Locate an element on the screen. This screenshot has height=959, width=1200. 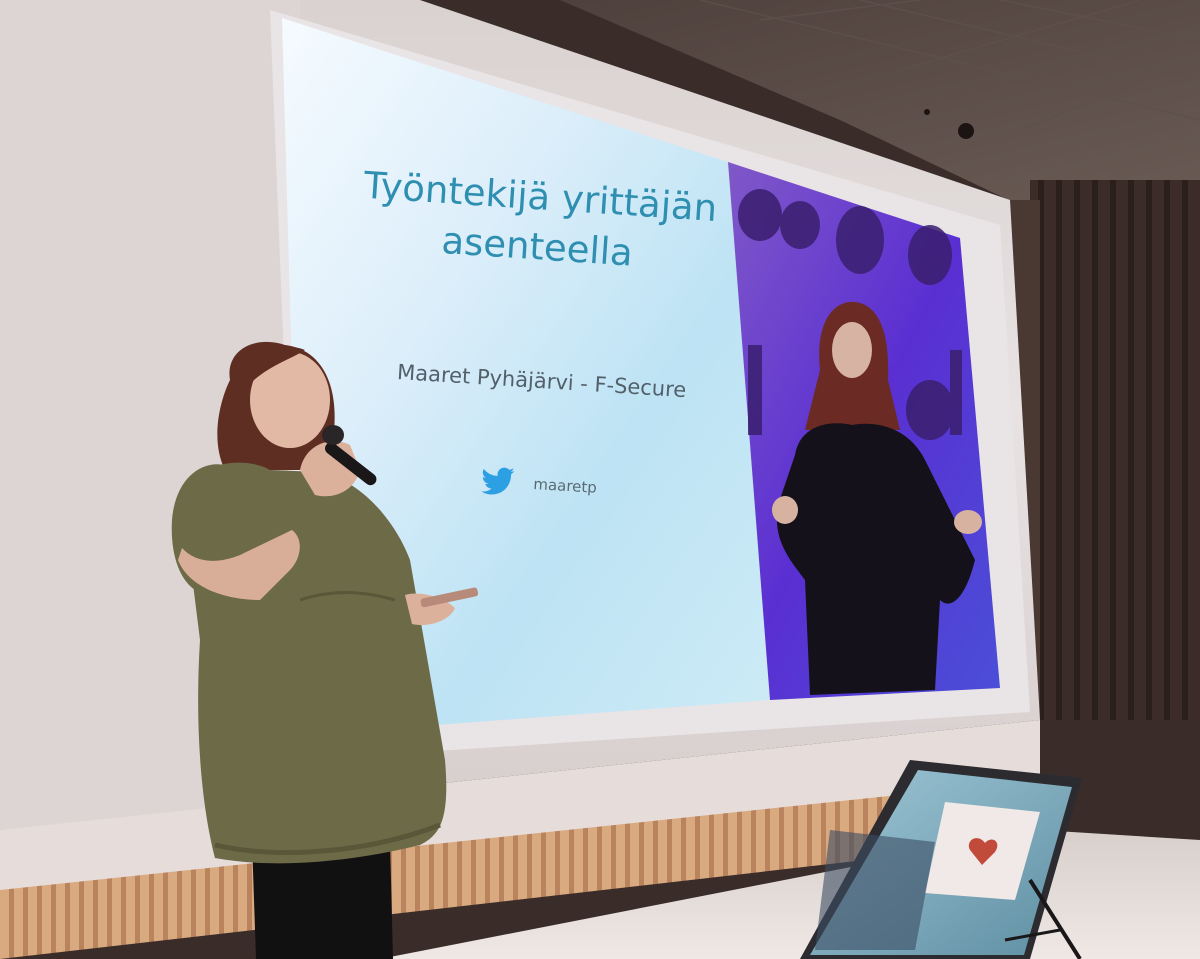
twitter-handle: maaretp is located at coordinates (565, 486).